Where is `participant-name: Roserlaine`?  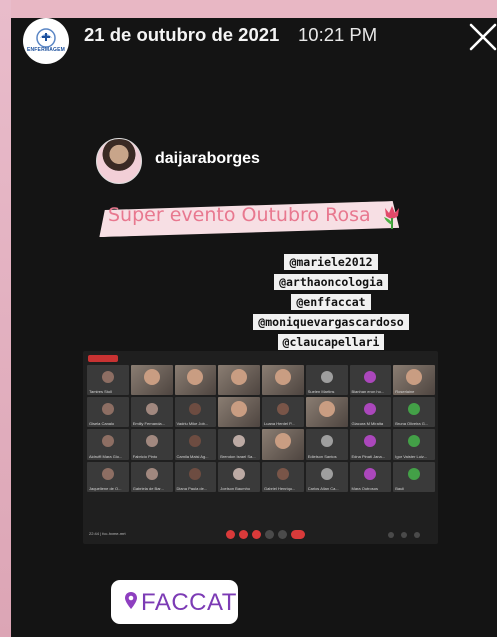
participant-name: Roserlaine is located at coordinates (405, 392).